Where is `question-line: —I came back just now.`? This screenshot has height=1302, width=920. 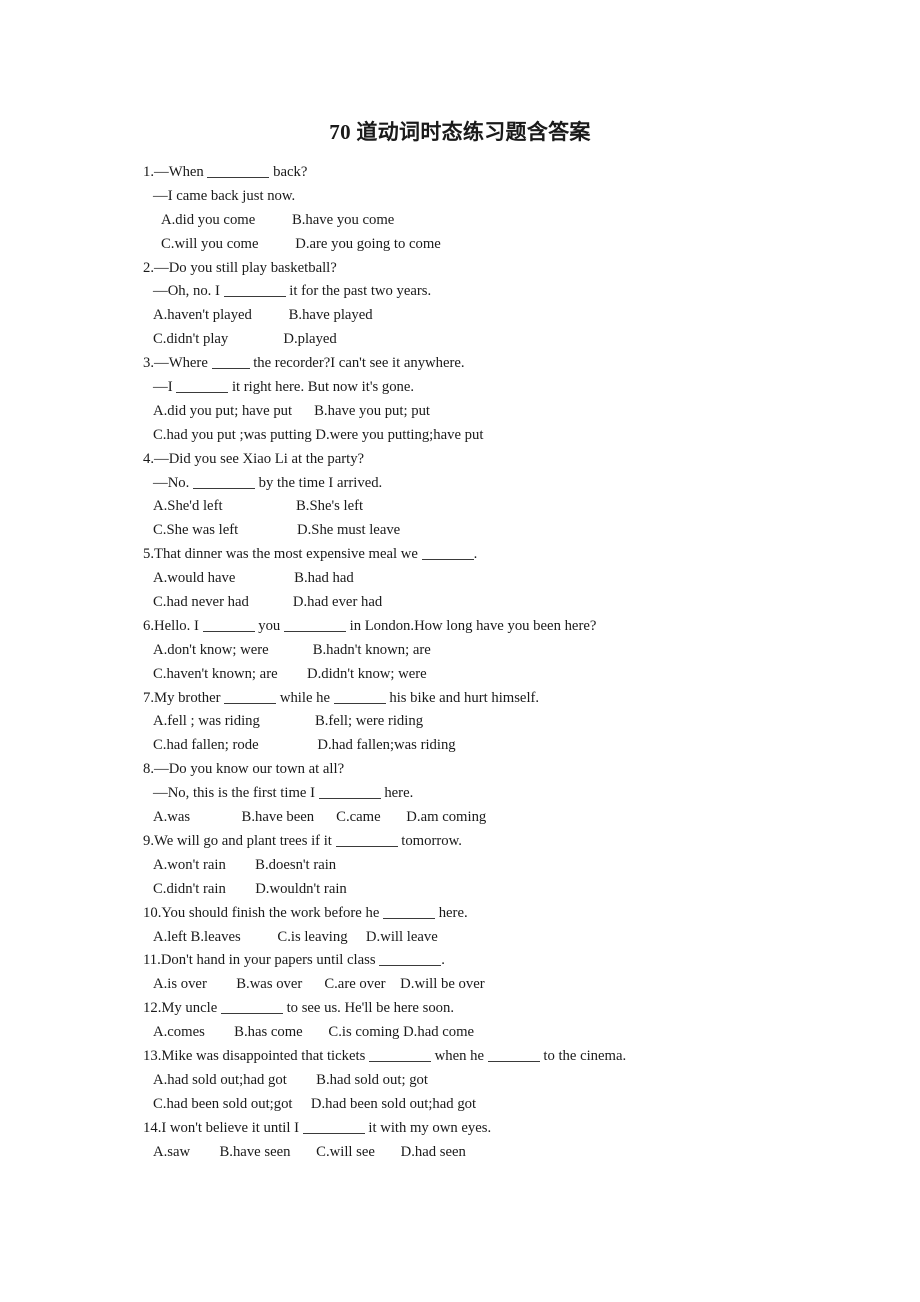 question-line: —I came back just now. is located at coordinates (513, 197).